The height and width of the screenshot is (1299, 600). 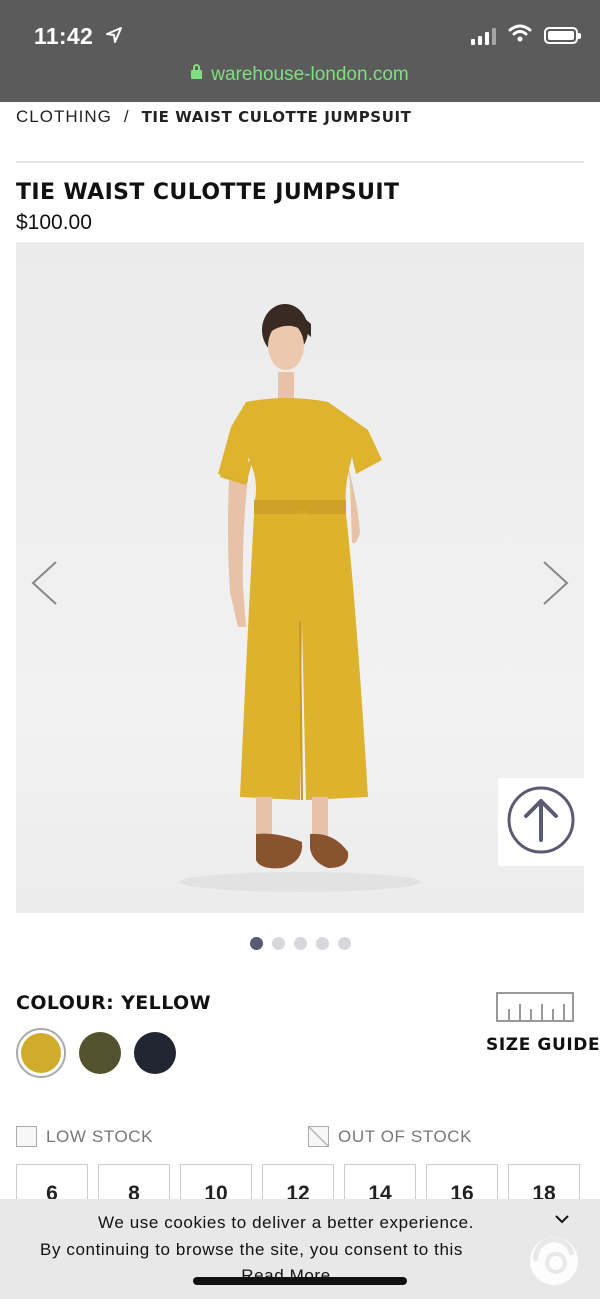 What do you see at coordinates (551, 1256) in the screenshot?
I see `chat-badge-icon` at bounding box center [551, 1256].